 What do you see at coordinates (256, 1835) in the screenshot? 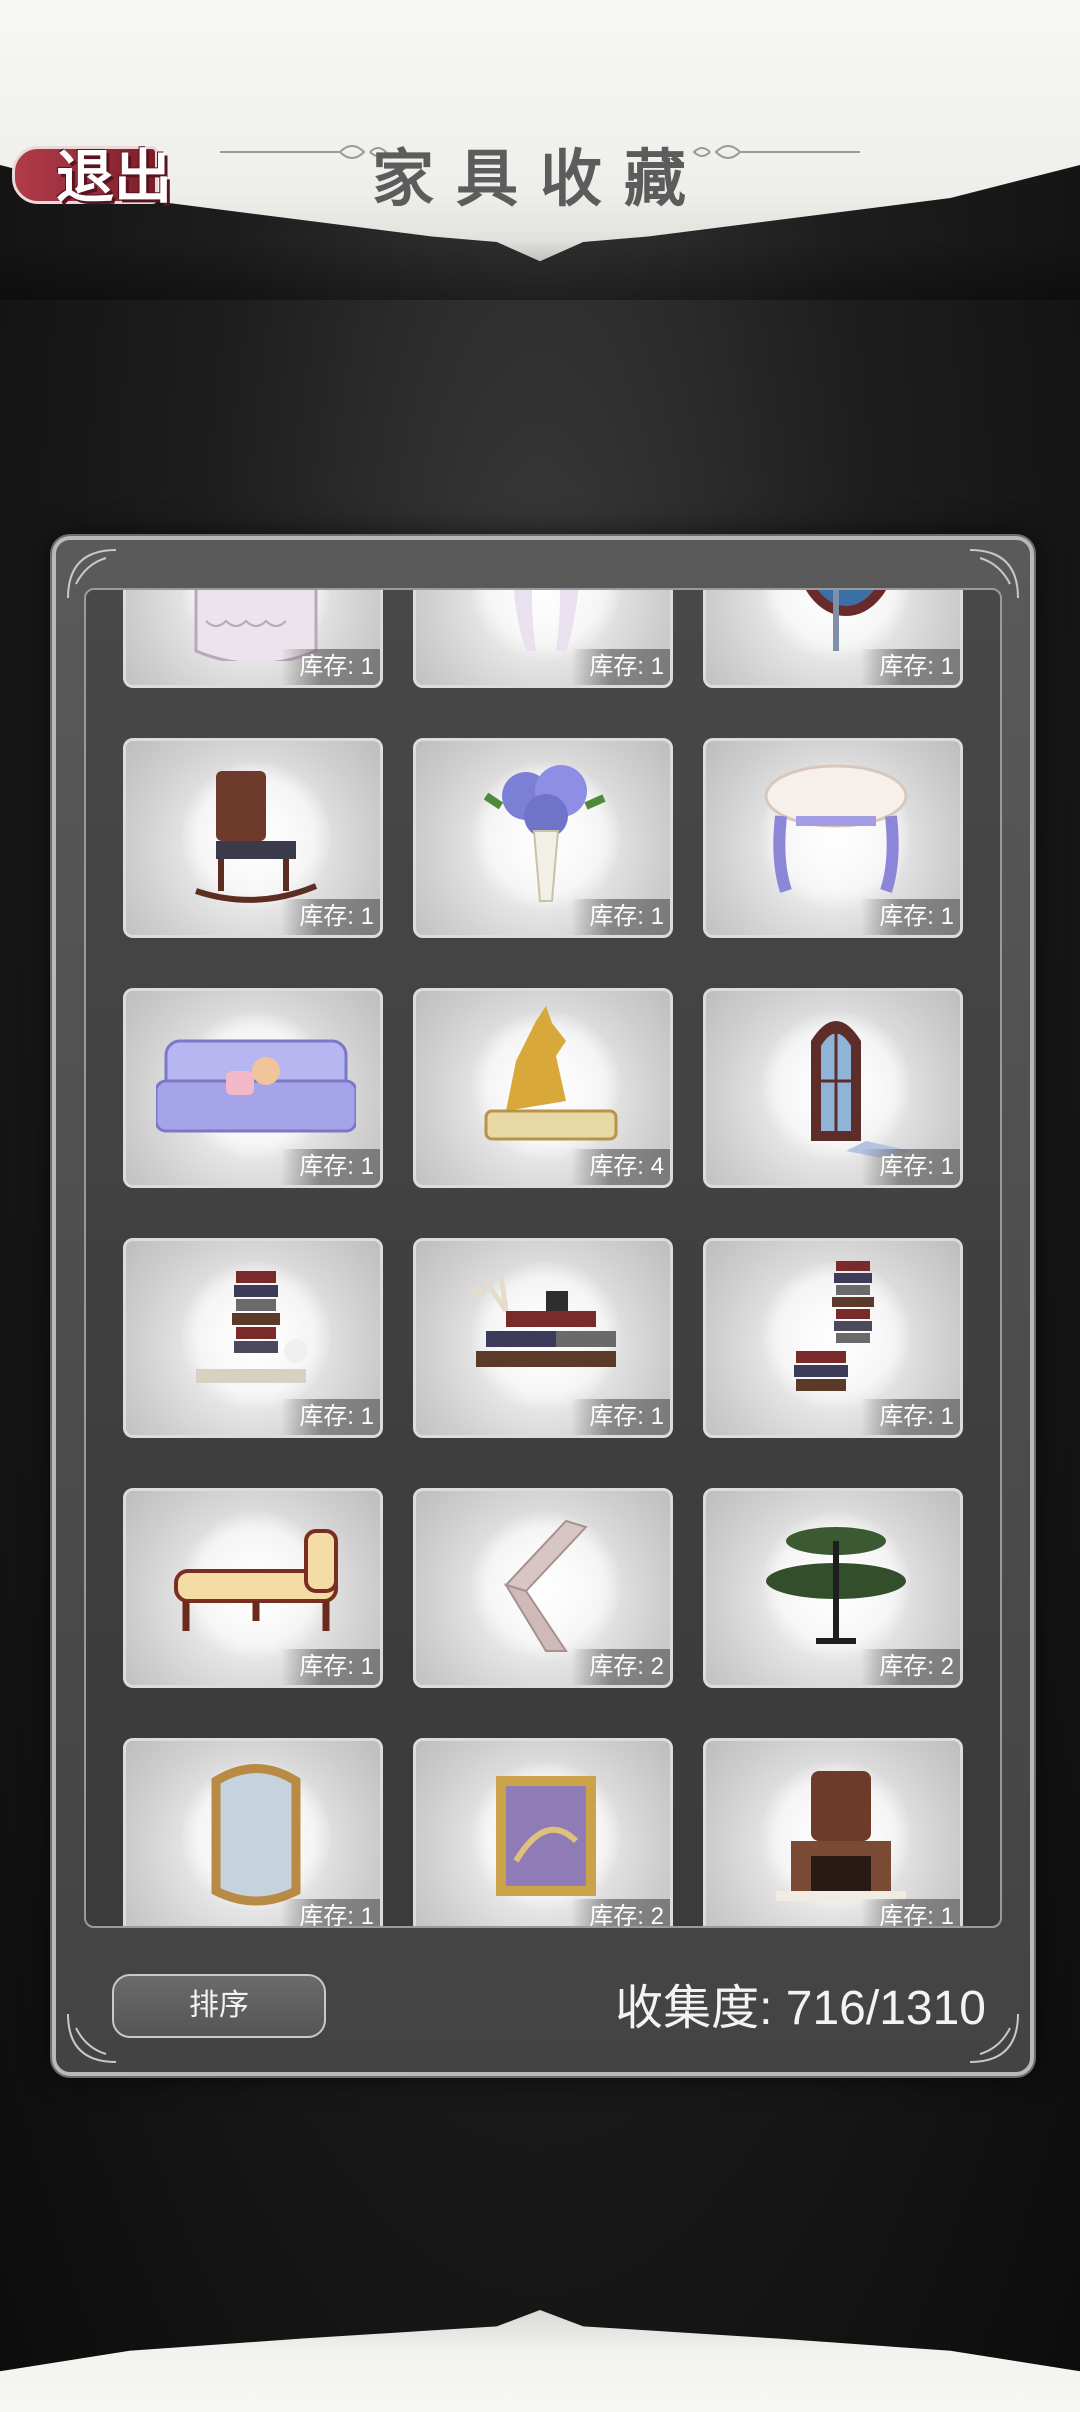
I see `gold-mirror-icon` at bounding box center [256, 1835].